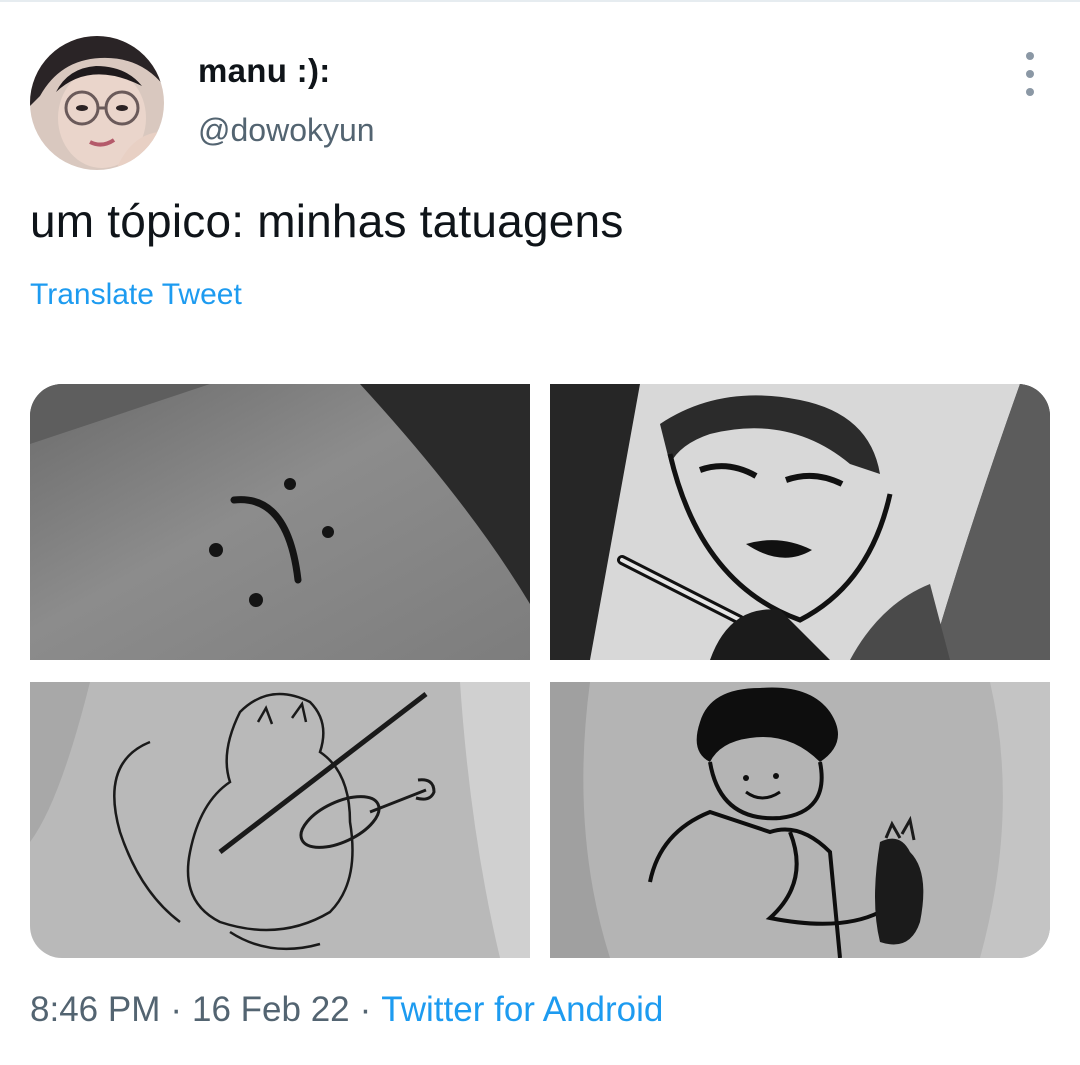 The height and width of the screenshot is (1065, 1080). Describe the element at coordinates (136, 295) in the screenshot. I see `translate-tweet-link: Translate Tweet` at that location.